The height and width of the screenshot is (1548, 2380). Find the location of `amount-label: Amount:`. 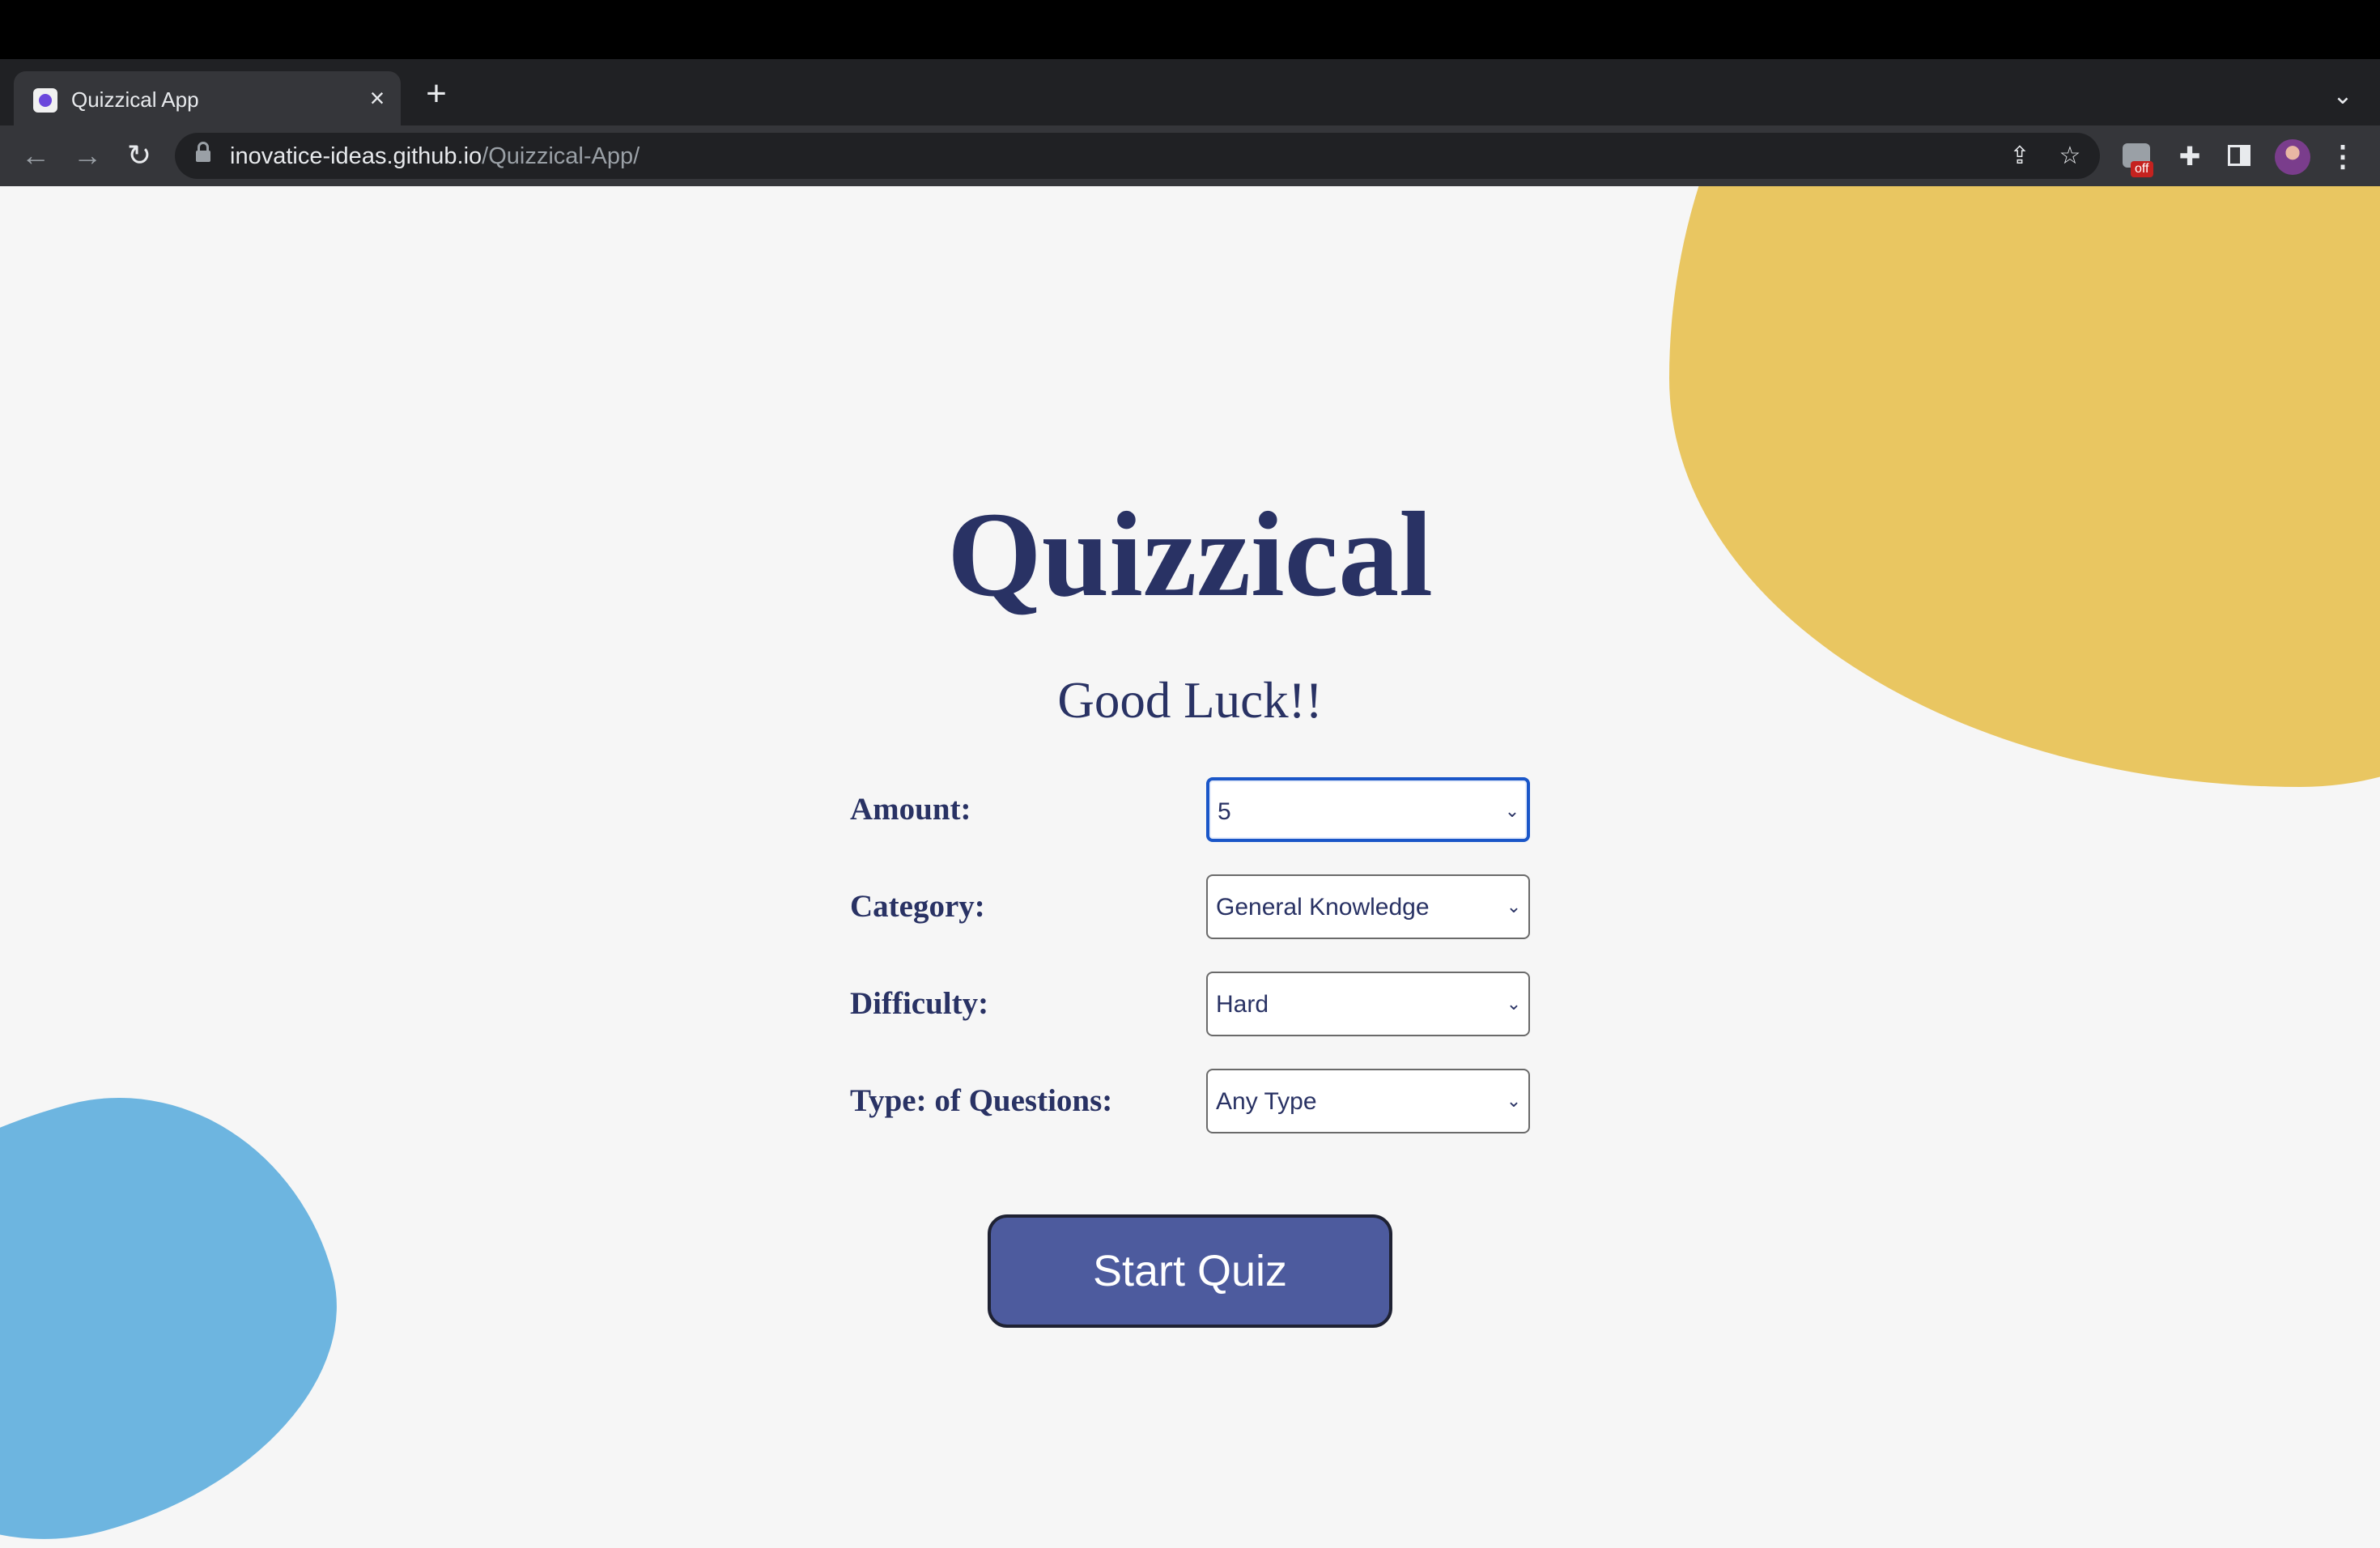

amount-label: Amount: is located at coordinates (910, 810).